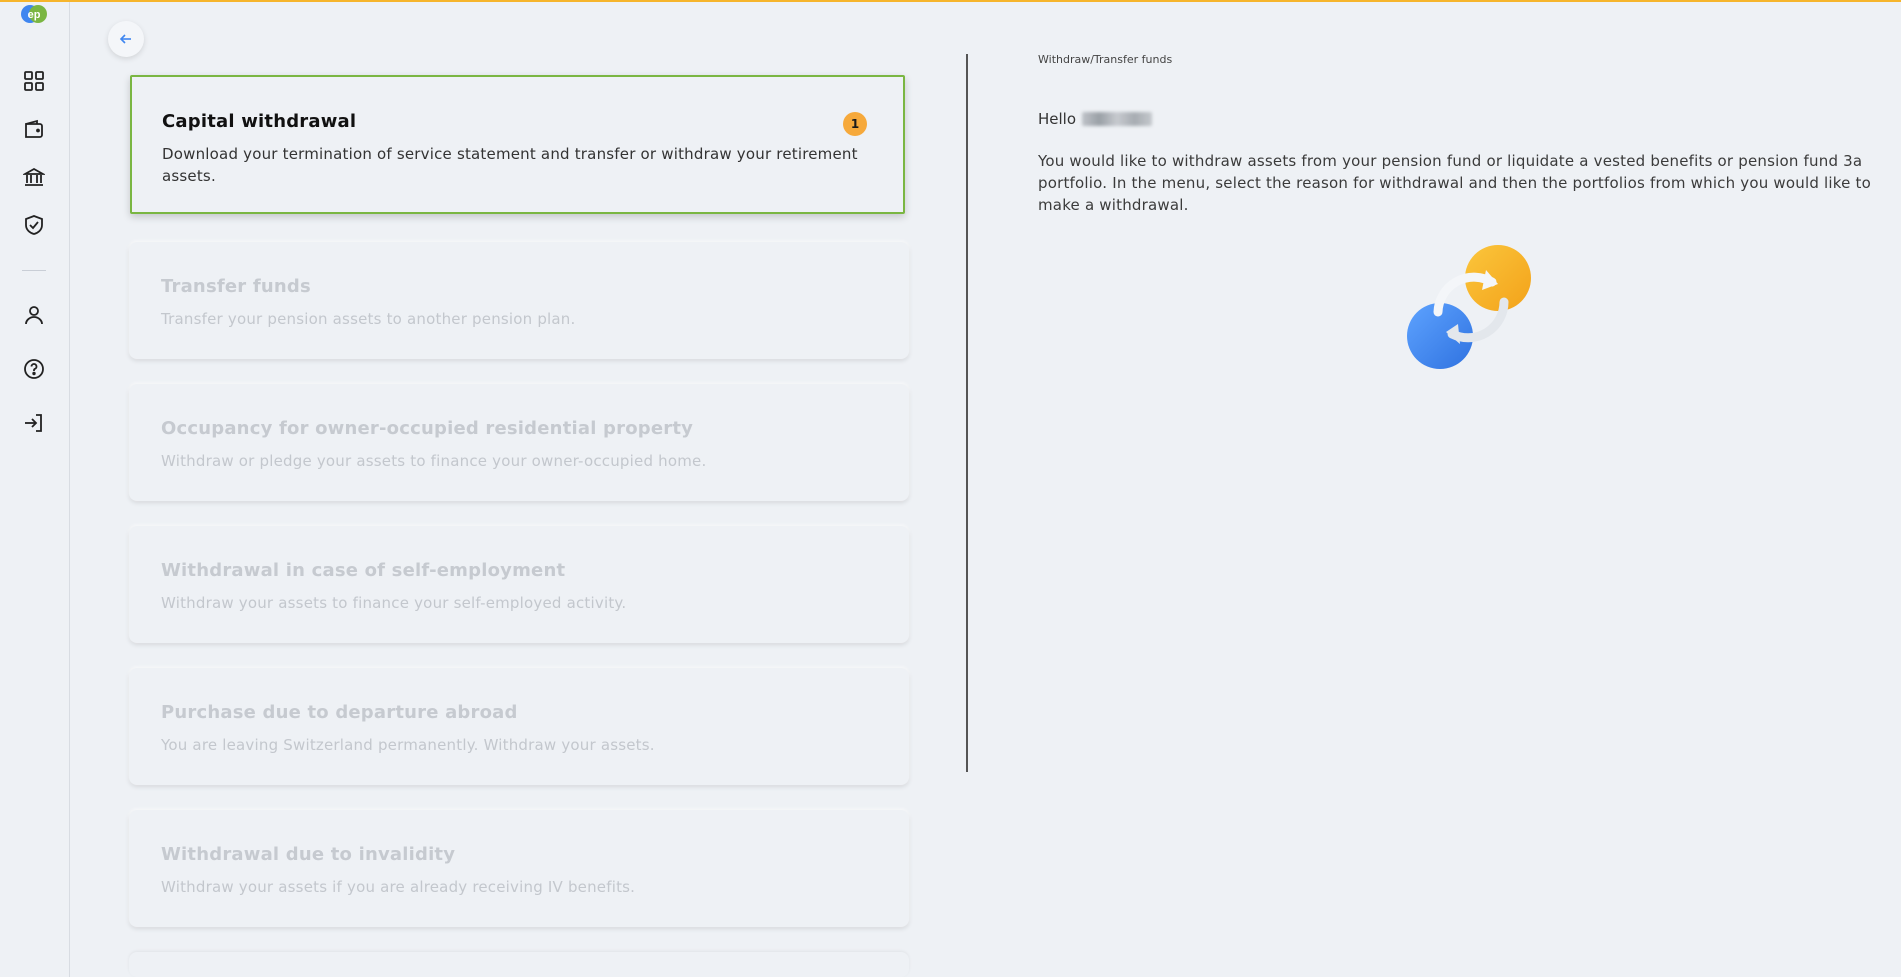 The height and width of the screenshot is (977, 1901). Describe the element at coordinates (1057, 119) in the screenshot. I see `greeting-text: Hello` at that location.